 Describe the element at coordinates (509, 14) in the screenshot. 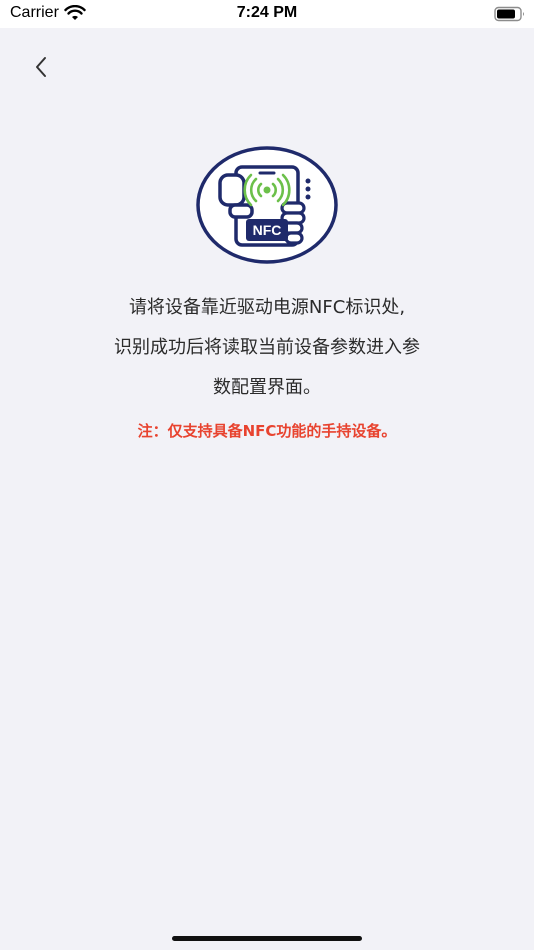

I see `battery-icon` at that location.